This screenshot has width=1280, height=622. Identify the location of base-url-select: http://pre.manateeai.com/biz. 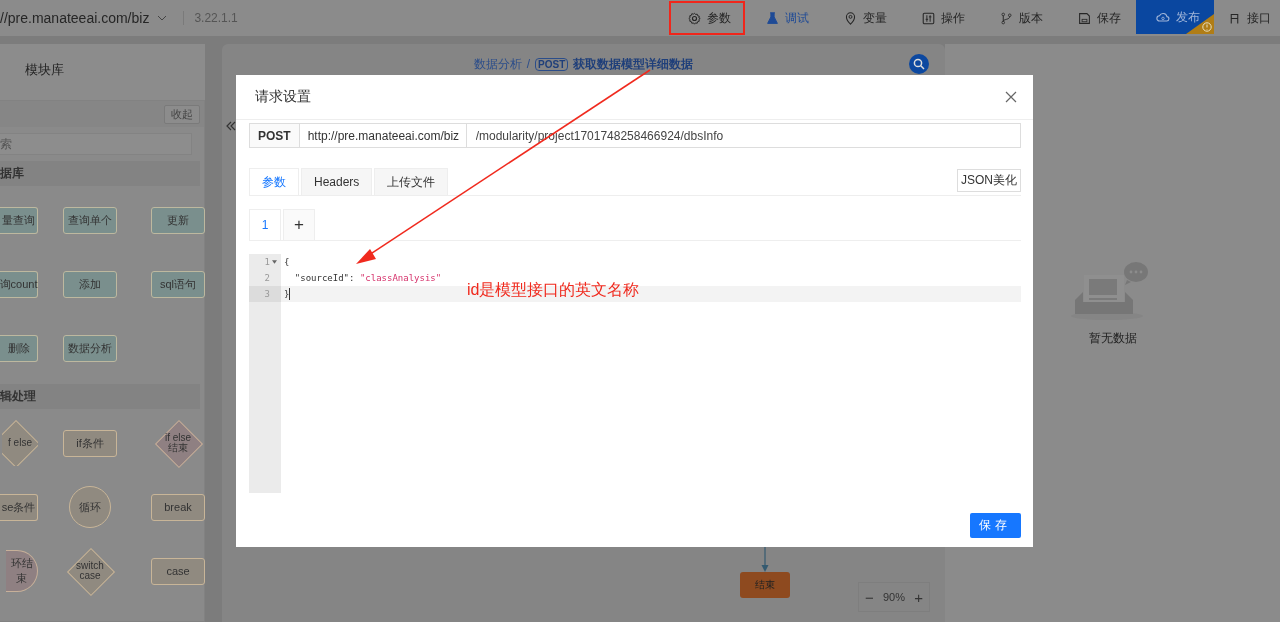
(382, 135).